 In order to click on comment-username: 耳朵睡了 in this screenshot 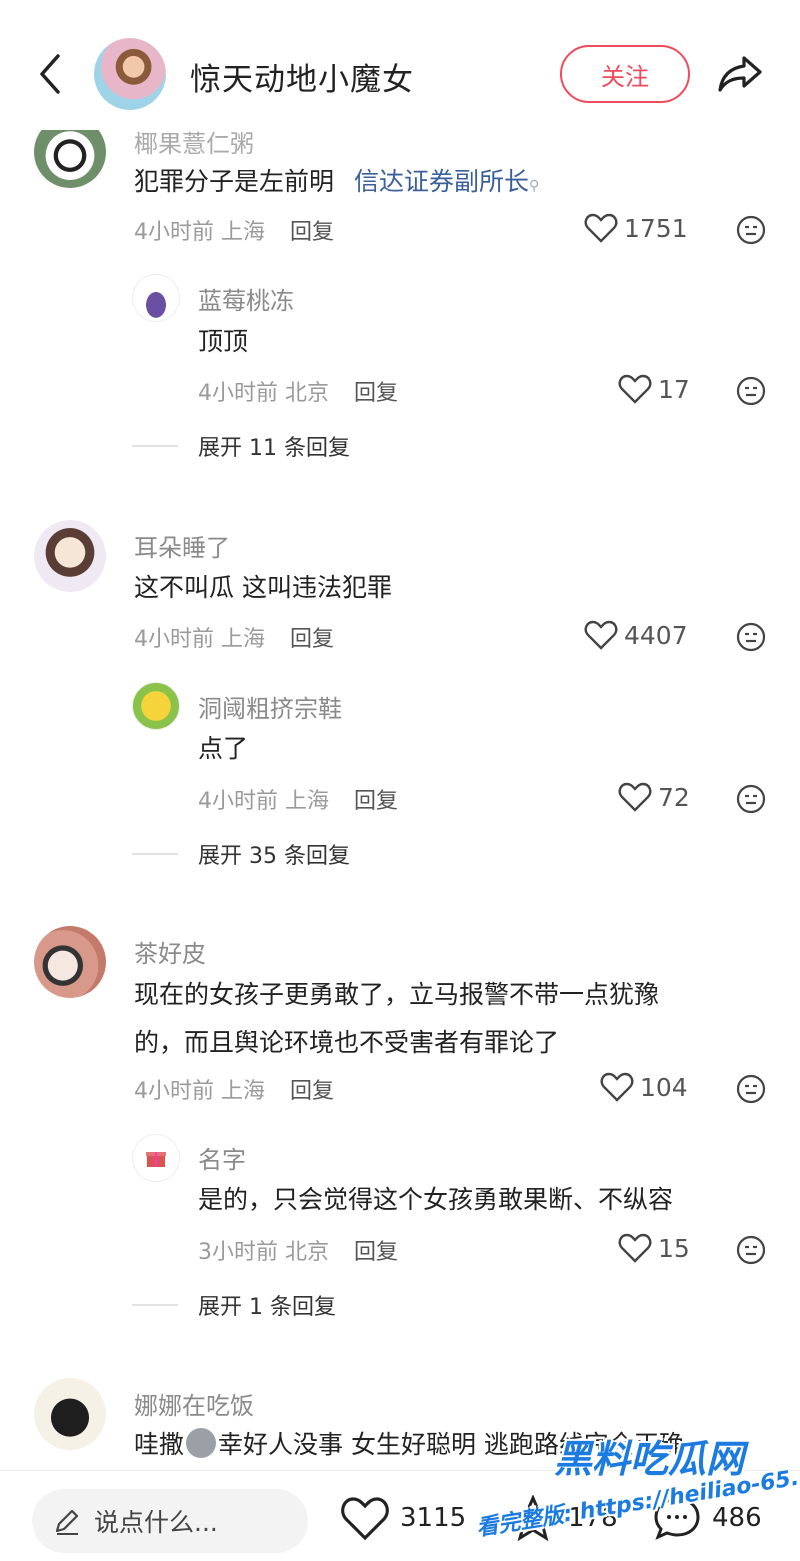, I will do `click(182, 545)`.